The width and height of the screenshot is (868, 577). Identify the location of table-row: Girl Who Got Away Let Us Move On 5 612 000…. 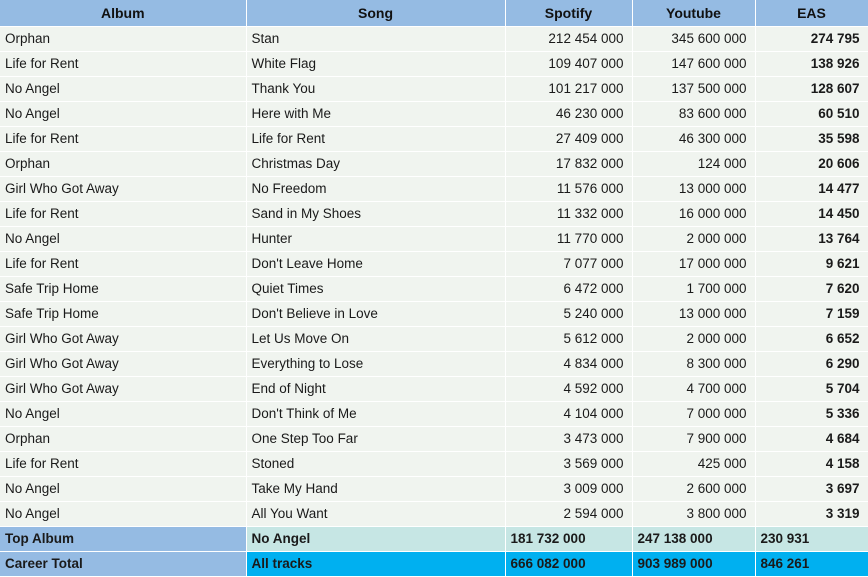
(434, 339).